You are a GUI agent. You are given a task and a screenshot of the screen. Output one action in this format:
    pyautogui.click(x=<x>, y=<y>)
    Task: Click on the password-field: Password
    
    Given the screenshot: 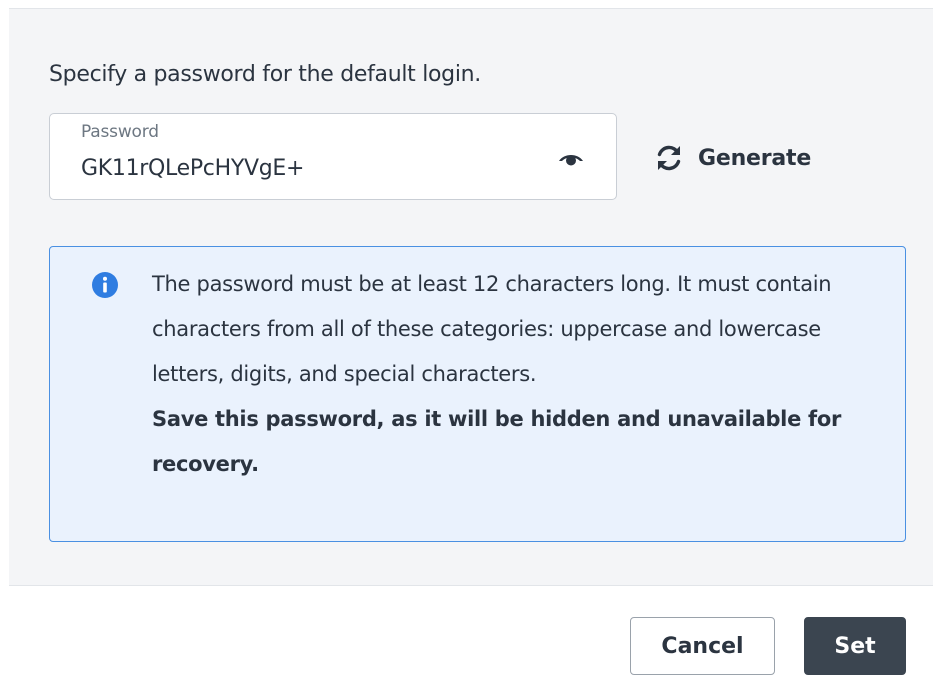 What is the action you would take?
    pyautogui.click(x=333, y=156)
    